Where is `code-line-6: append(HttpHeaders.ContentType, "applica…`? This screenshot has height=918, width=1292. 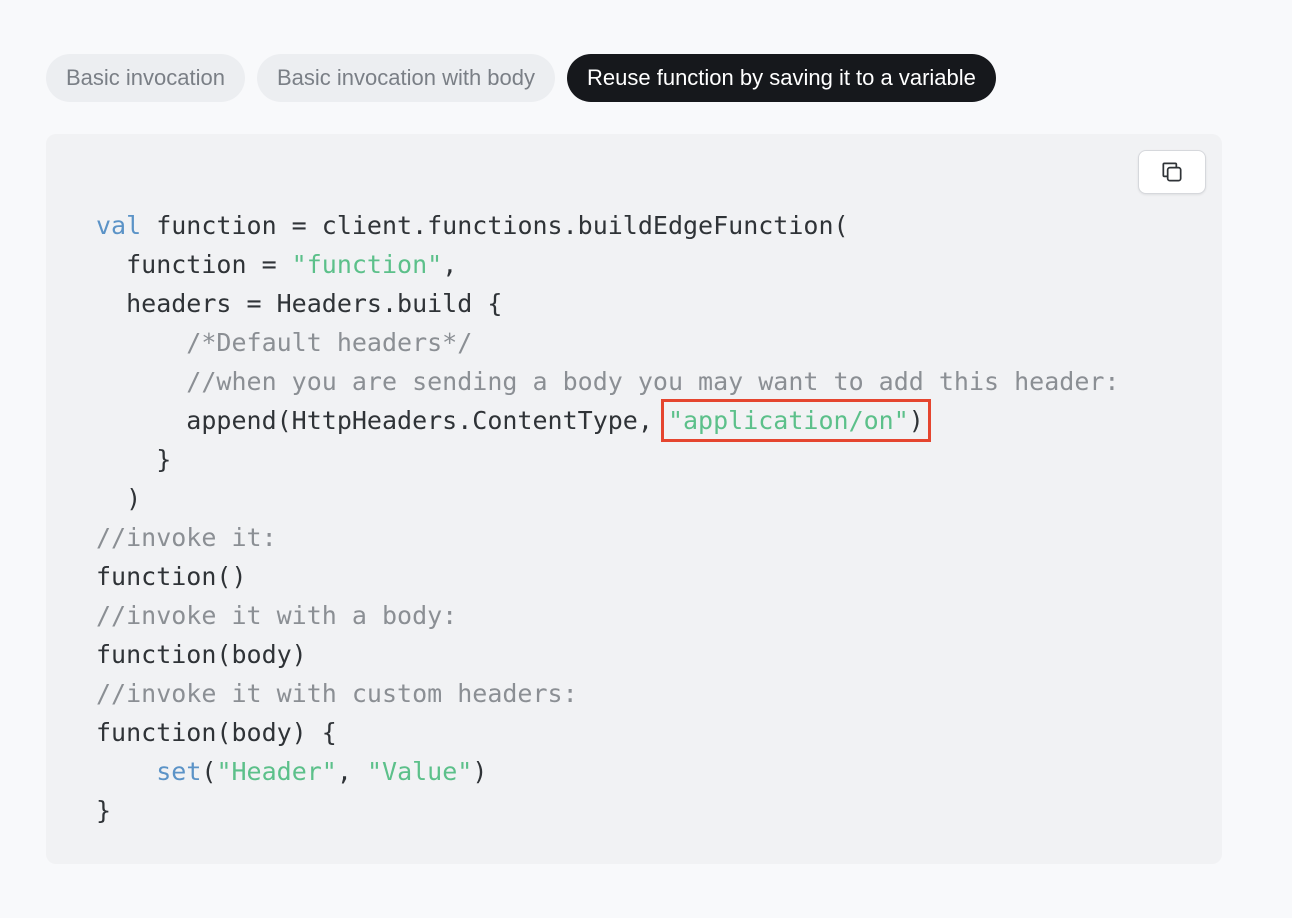
code-line-6: append(HttpHeaders.ContentType, "applica… is located at coordinates (513, 420).